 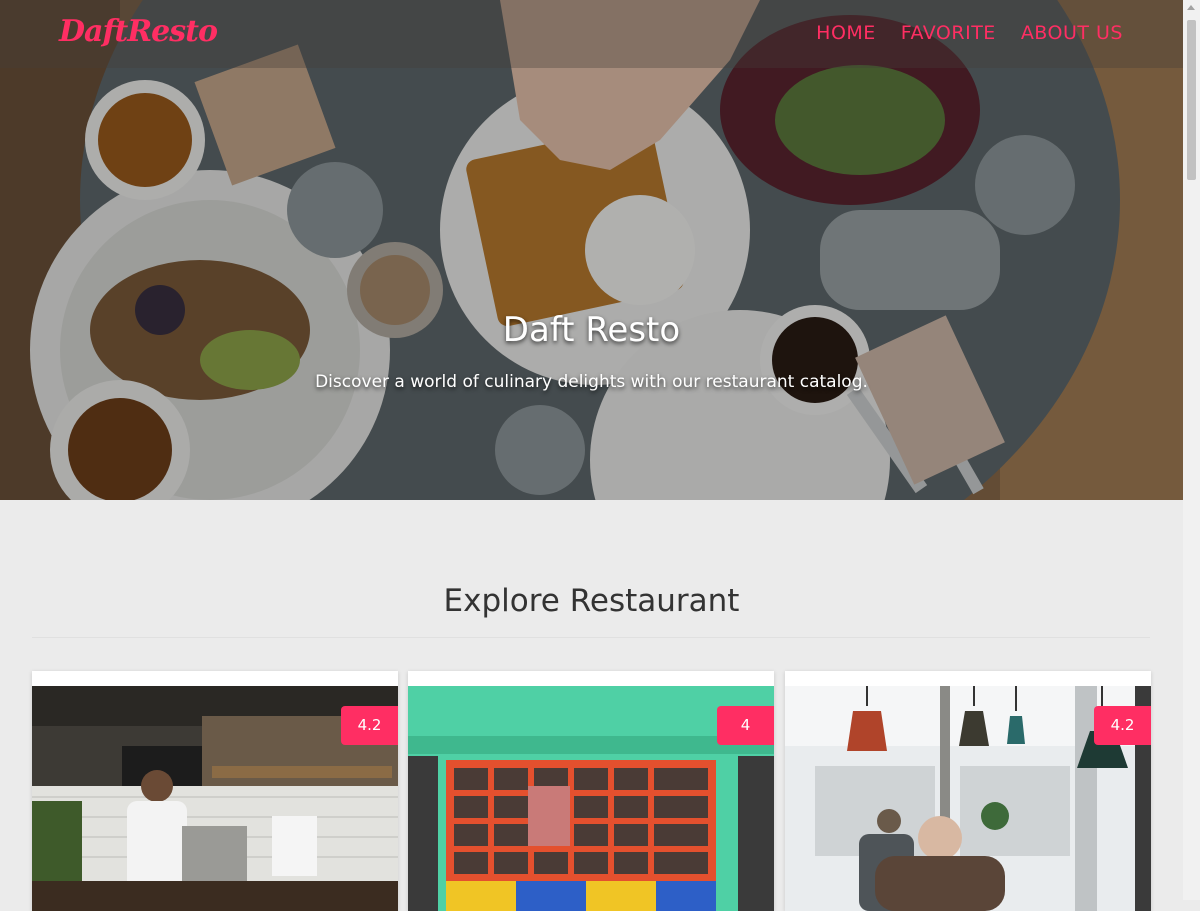 What do you see at coordinates (1191, 100) in the screenshot?
I see `scrollbar-thumb` at bounding box center [1191, 100].